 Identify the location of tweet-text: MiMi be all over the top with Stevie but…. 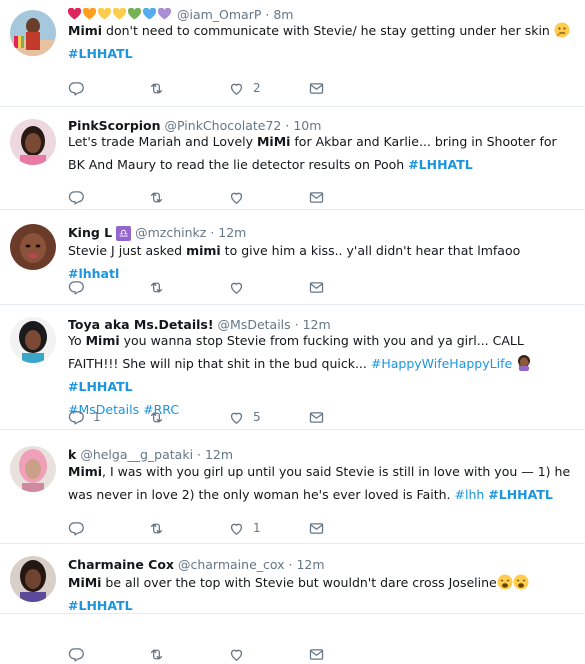
(321, 594).